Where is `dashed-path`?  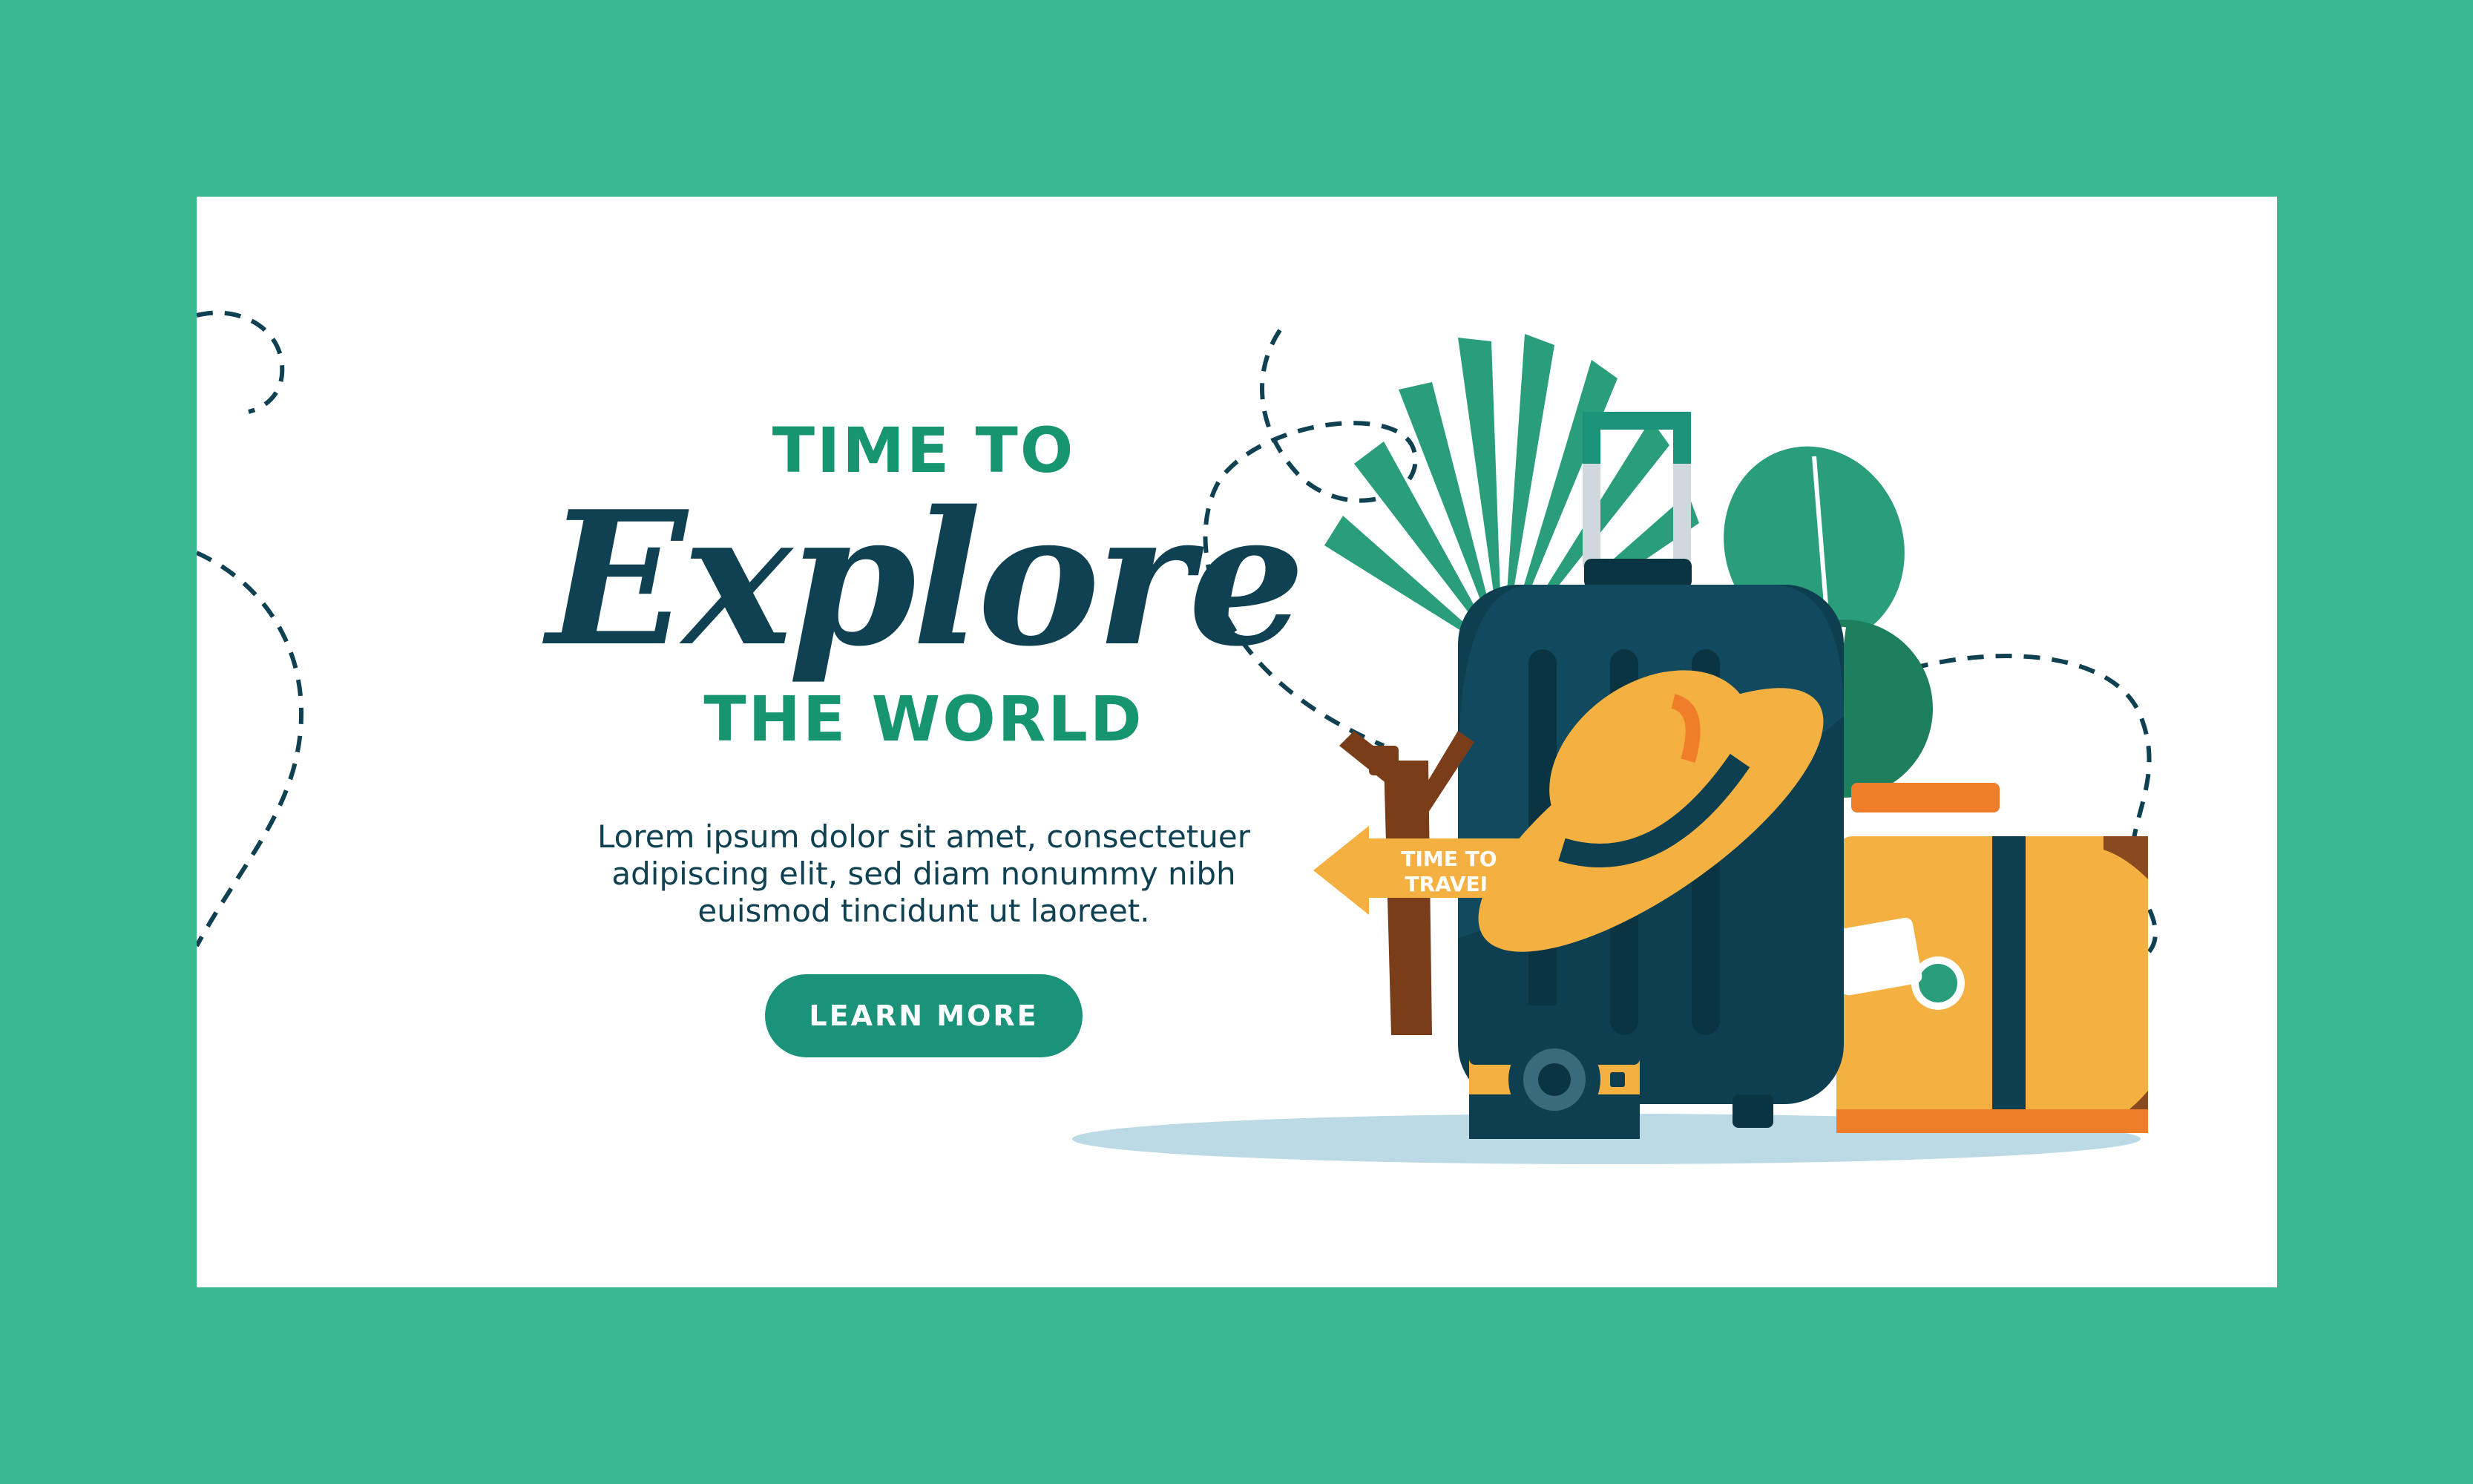
dashed-path is located at coordinates (1310, 538).